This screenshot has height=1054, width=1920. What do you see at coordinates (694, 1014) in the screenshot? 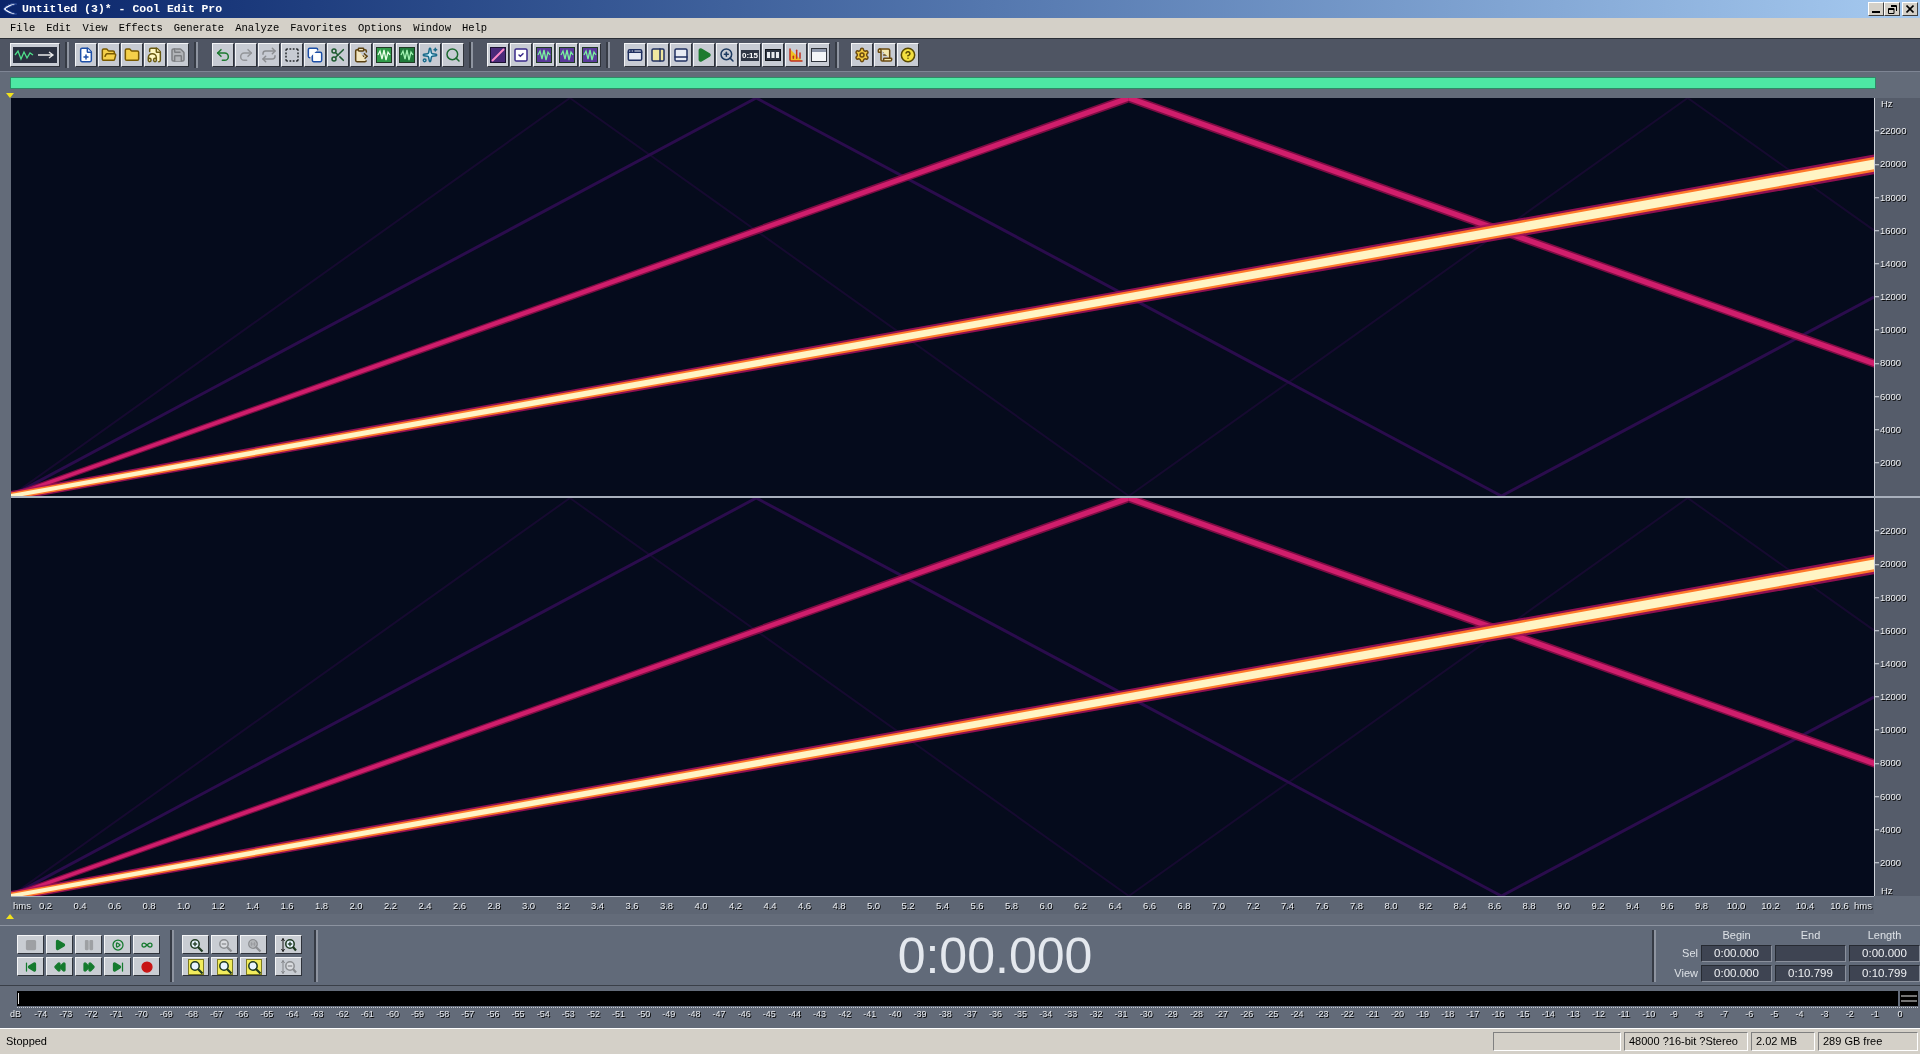
I see `decibel-label: -48` at bounding box center [694, 1014].